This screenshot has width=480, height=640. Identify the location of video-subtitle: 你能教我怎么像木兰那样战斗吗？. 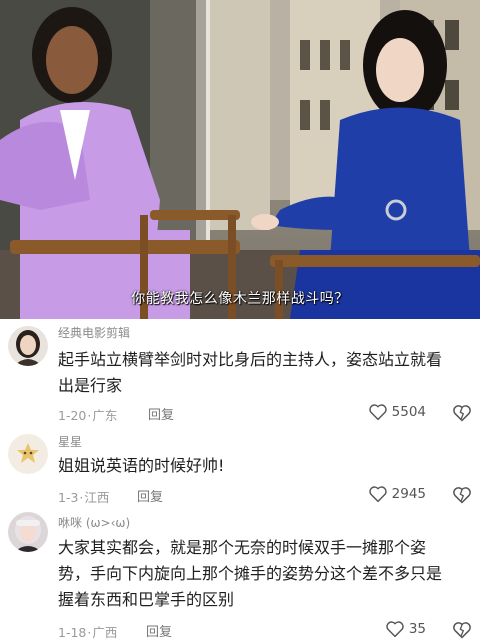
(240, 299).